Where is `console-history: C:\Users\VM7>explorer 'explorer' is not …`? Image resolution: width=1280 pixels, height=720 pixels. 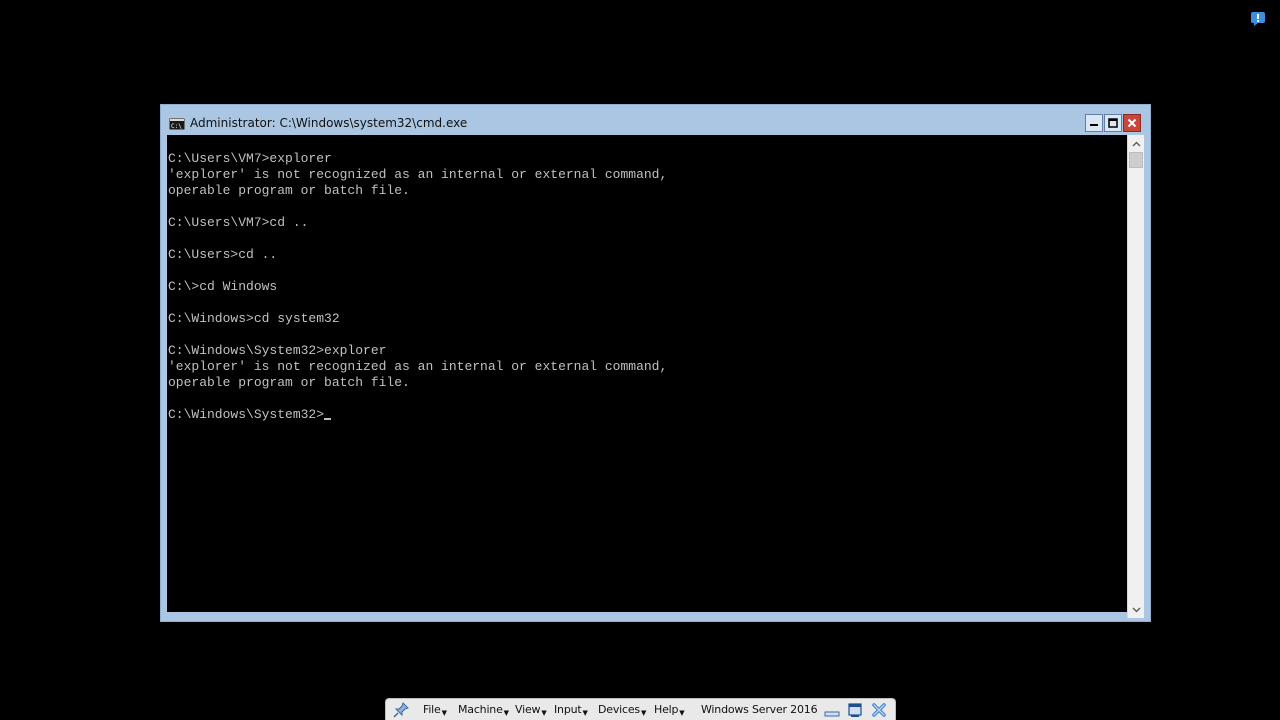 console-history: C:\Users\VM7>explorer 'explorer' is not … is located at coordinates (417, 270).